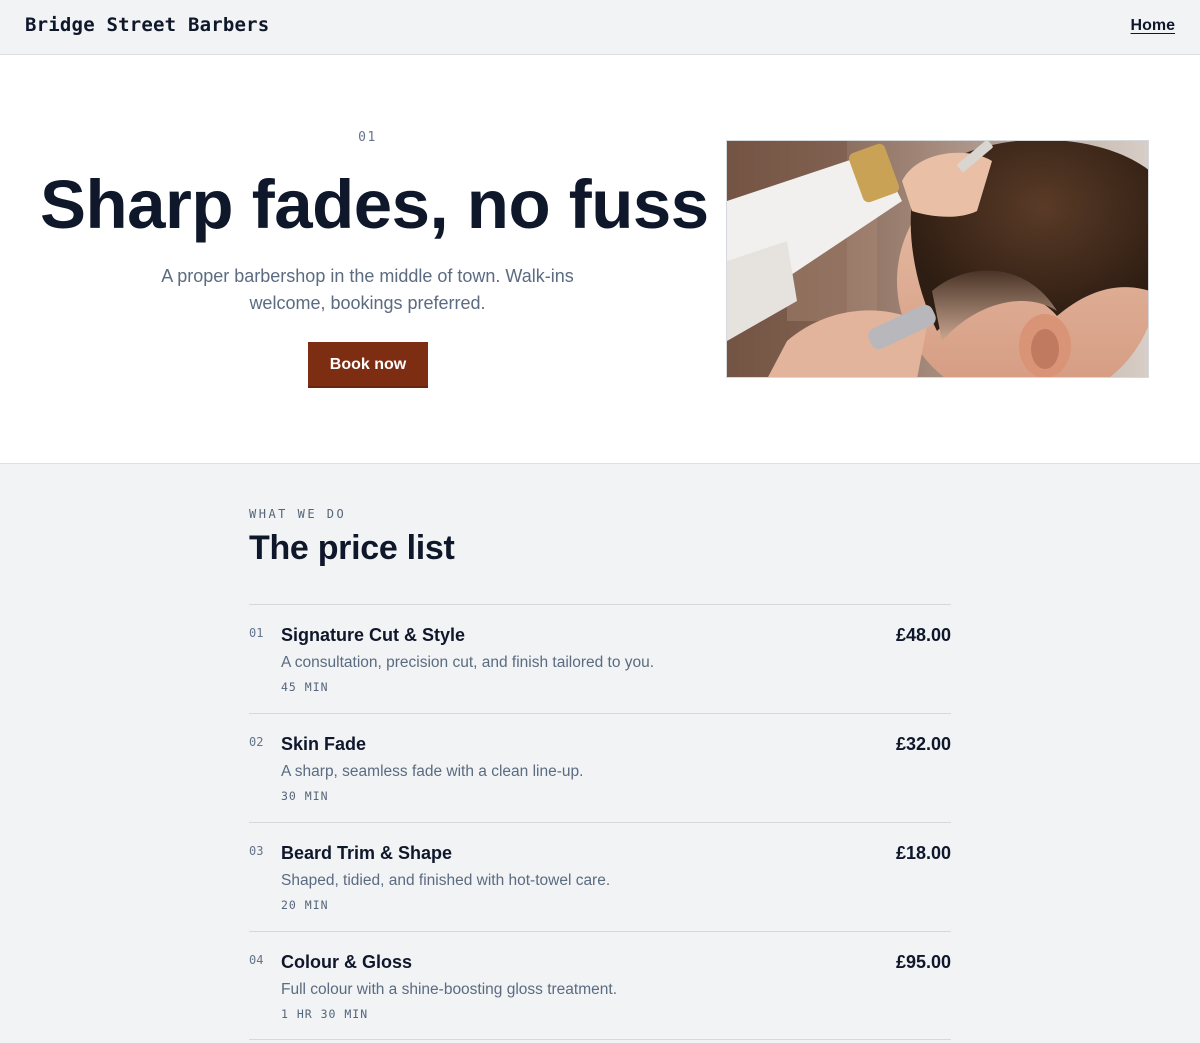 Image resolution: width=1200 pixels, height=1043 pixels. What do you see at coordinates (256, 851) in the screenshot?
I see `price-item-number: 03` at bounding box center [256, 851].